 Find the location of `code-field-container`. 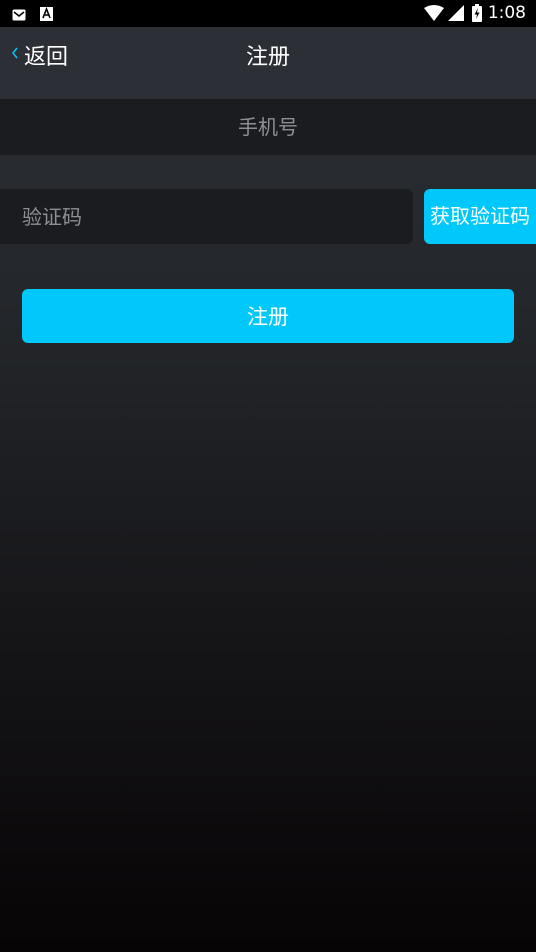

code-field-container is located at coordinates (206, 216).